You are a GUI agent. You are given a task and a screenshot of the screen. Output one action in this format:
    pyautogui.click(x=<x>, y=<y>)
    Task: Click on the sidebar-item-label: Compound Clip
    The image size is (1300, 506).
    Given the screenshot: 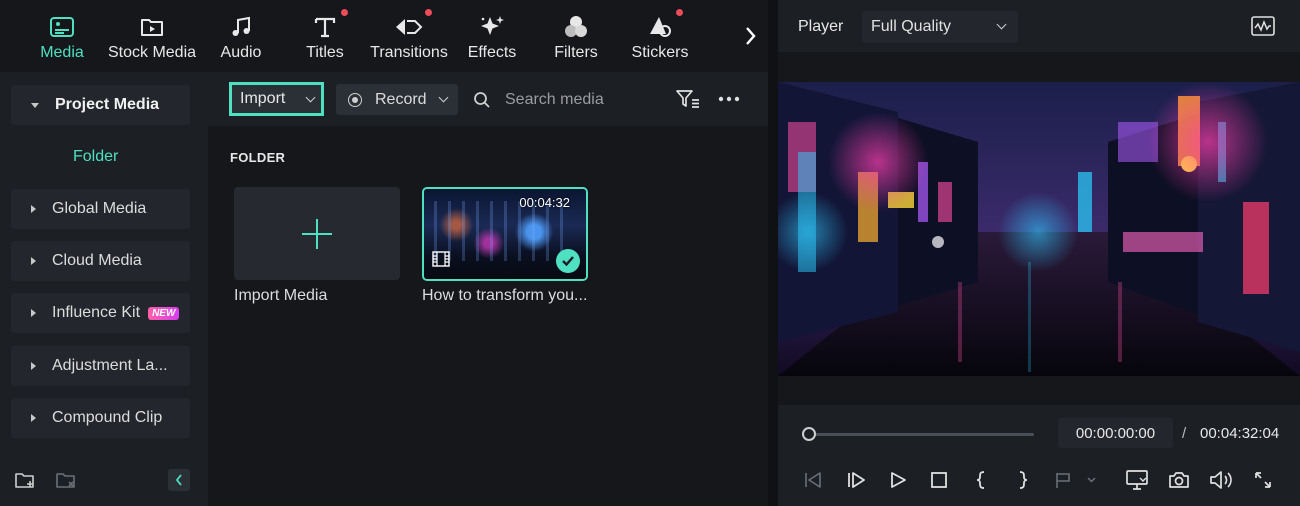 What is the action you would take?
    pyautogui.click(x=107, y=417)
    